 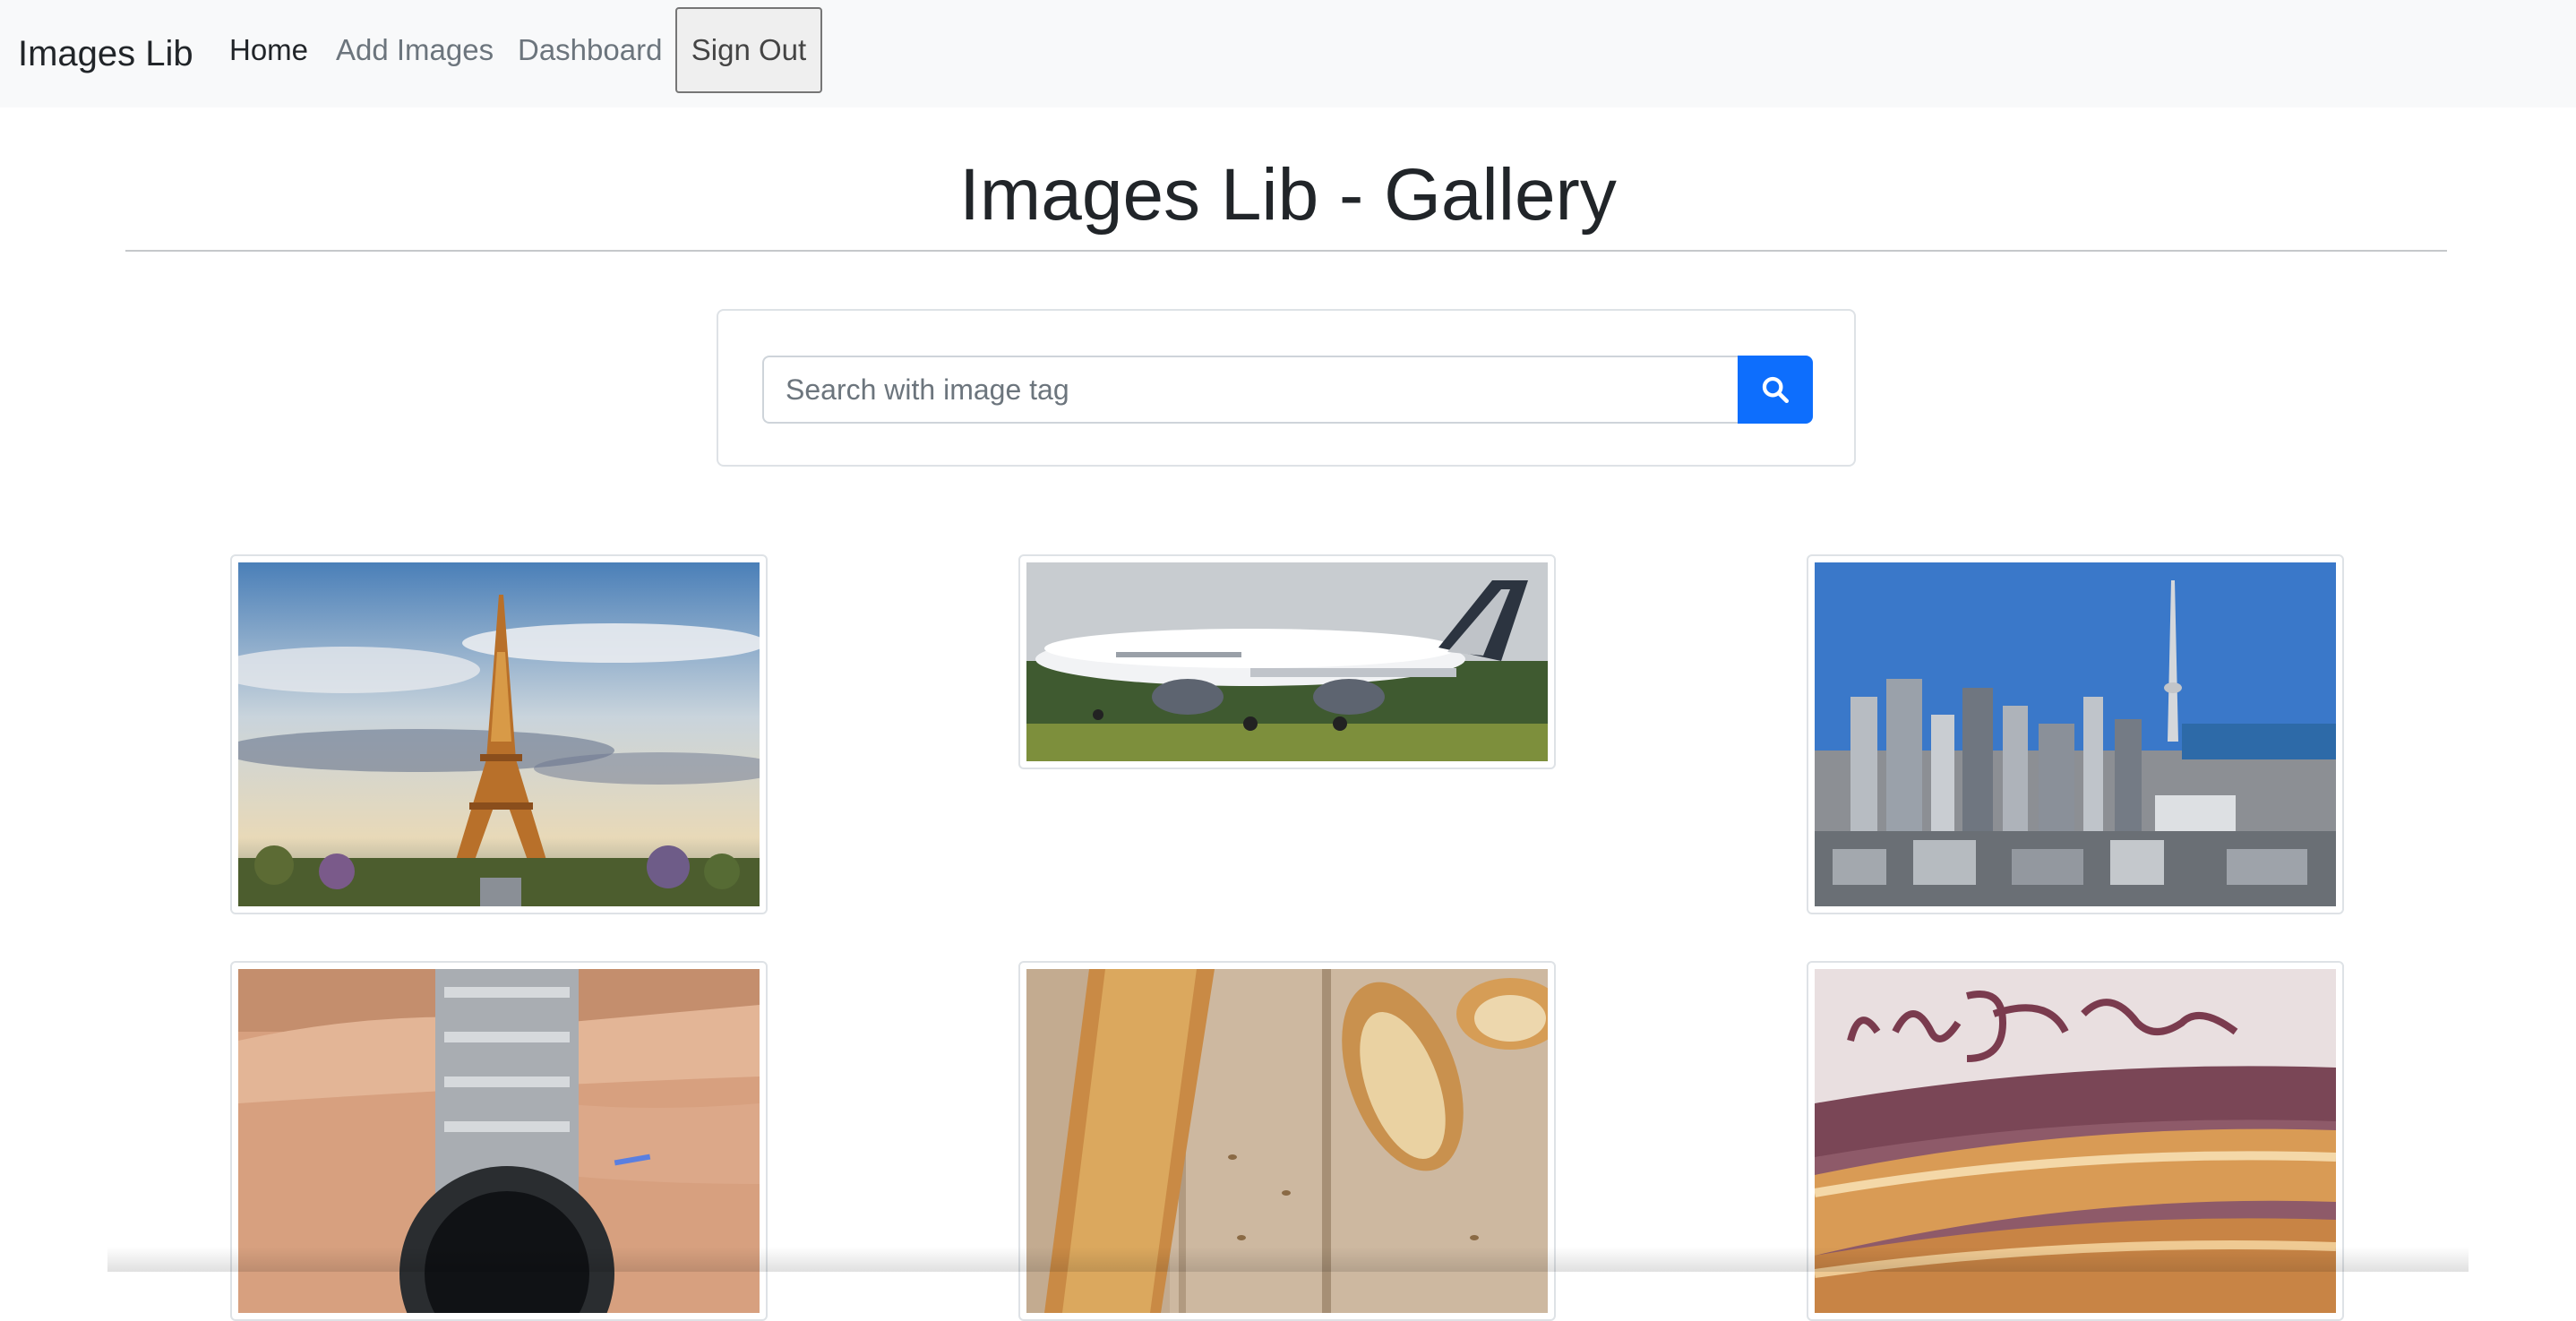 What do you see at coordinates (268, 50) in the screenshot?
I see `nav-link-home: Home` at bounding box center [268, 50].